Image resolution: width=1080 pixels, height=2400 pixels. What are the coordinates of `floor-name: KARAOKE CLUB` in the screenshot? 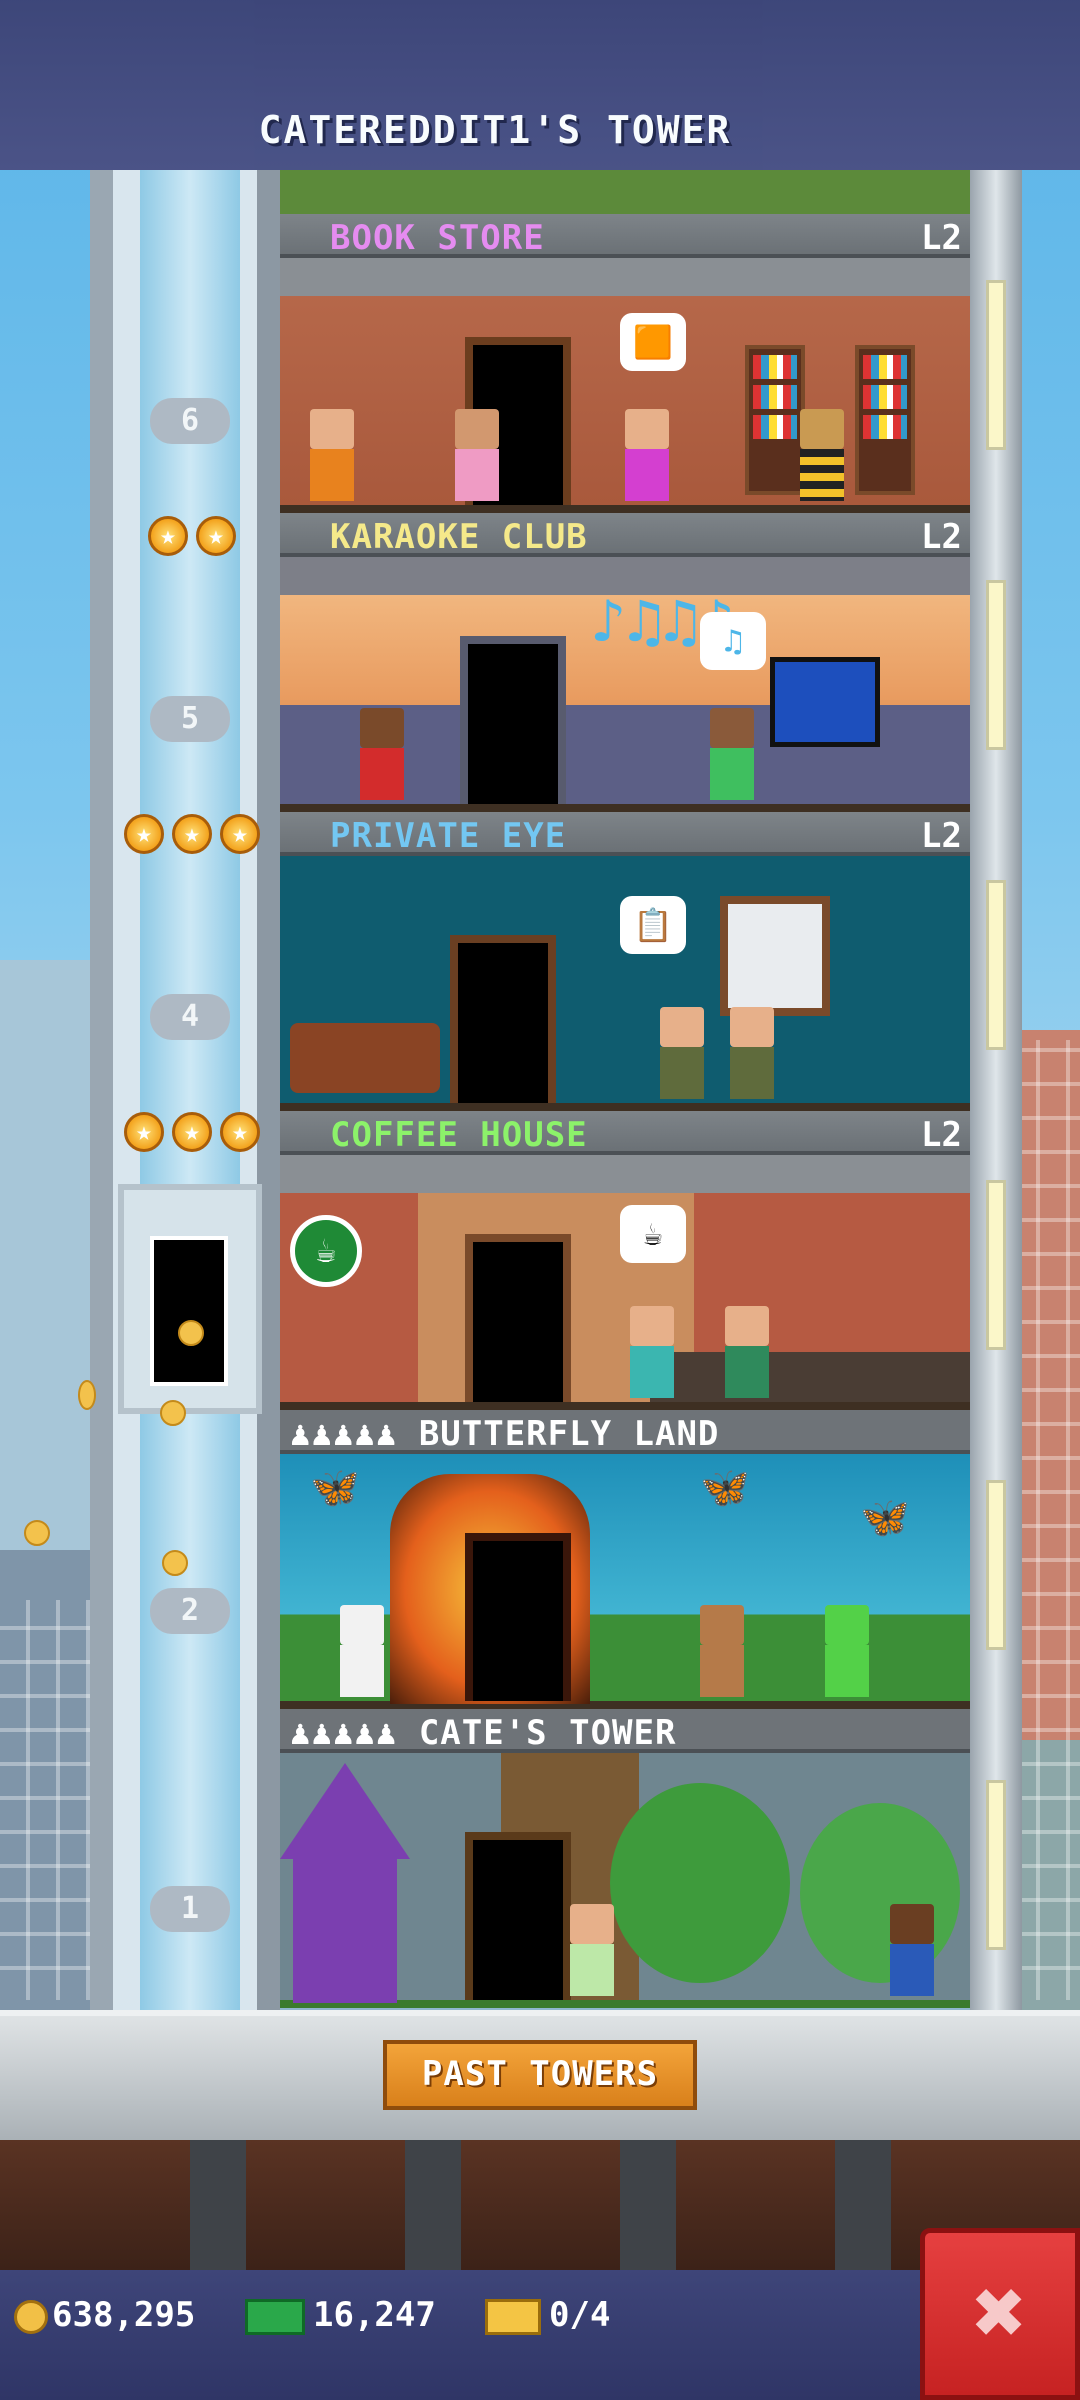 It's located at (459, 537).